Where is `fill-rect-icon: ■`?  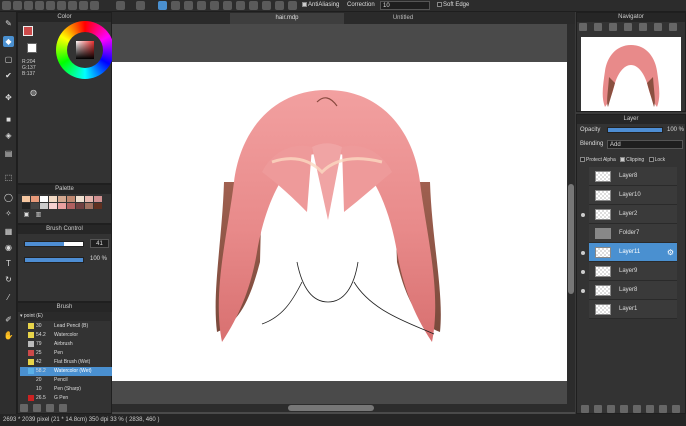
fill-rect-icon: ■ is located at coordinates (8, 119).